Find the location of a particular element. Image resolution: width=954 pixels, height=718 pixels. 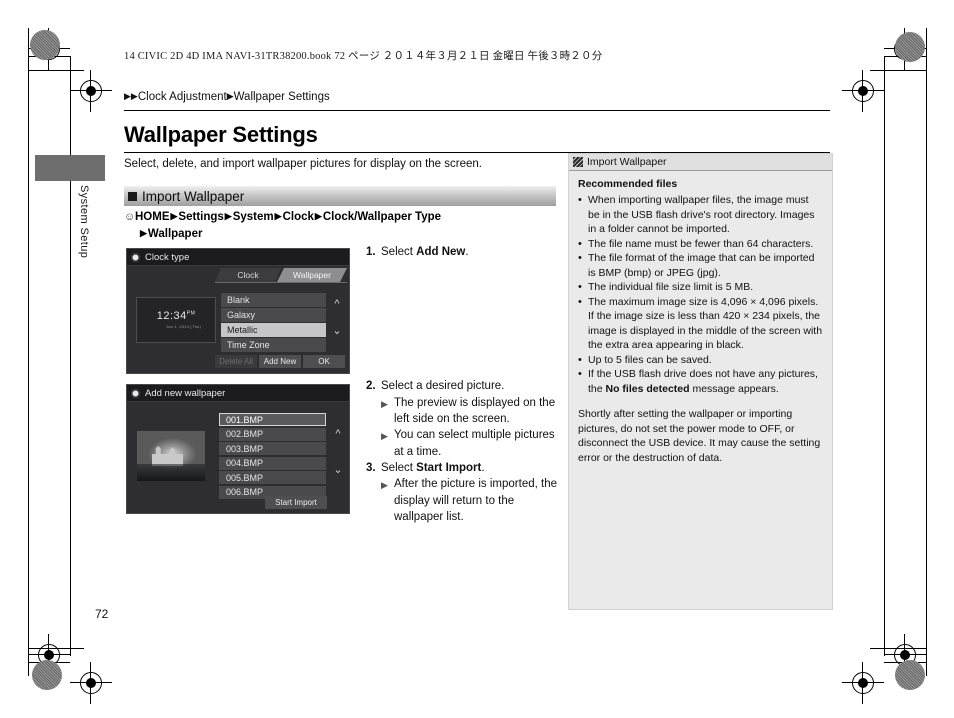

wallpaper-preview-thumbnail is located at coordinates (171, 456).